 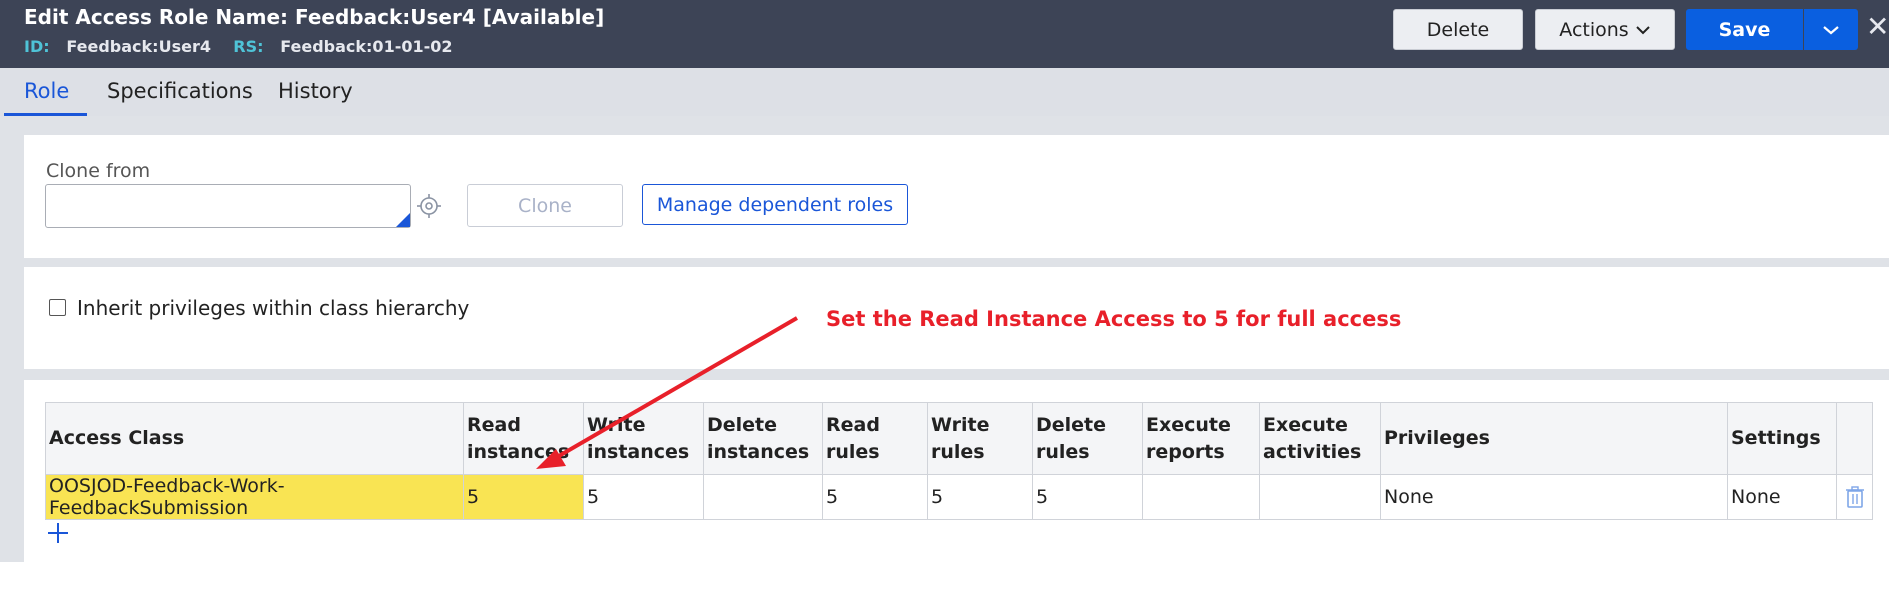 What do you see at coordinates (58, 533) in the screenshot?
I see `plus-icon` at bounding box center [58, 533].